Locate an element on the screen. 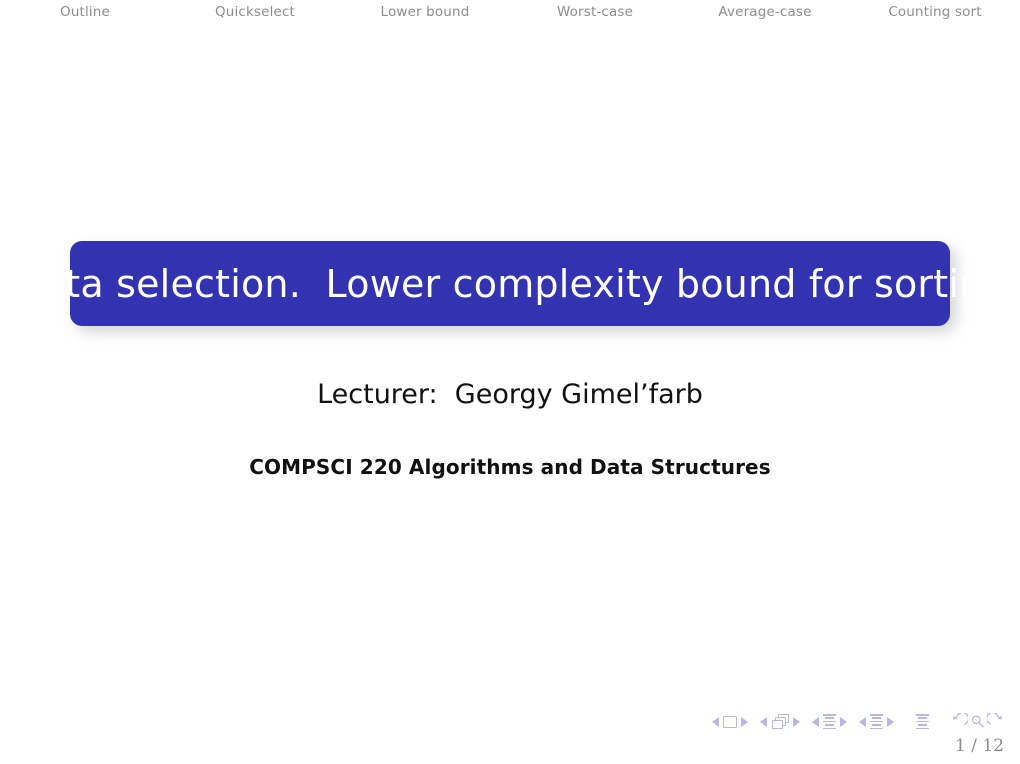 This screenshot has height=764, width=1020. next-section-icon is located at coordinates (890, 721).